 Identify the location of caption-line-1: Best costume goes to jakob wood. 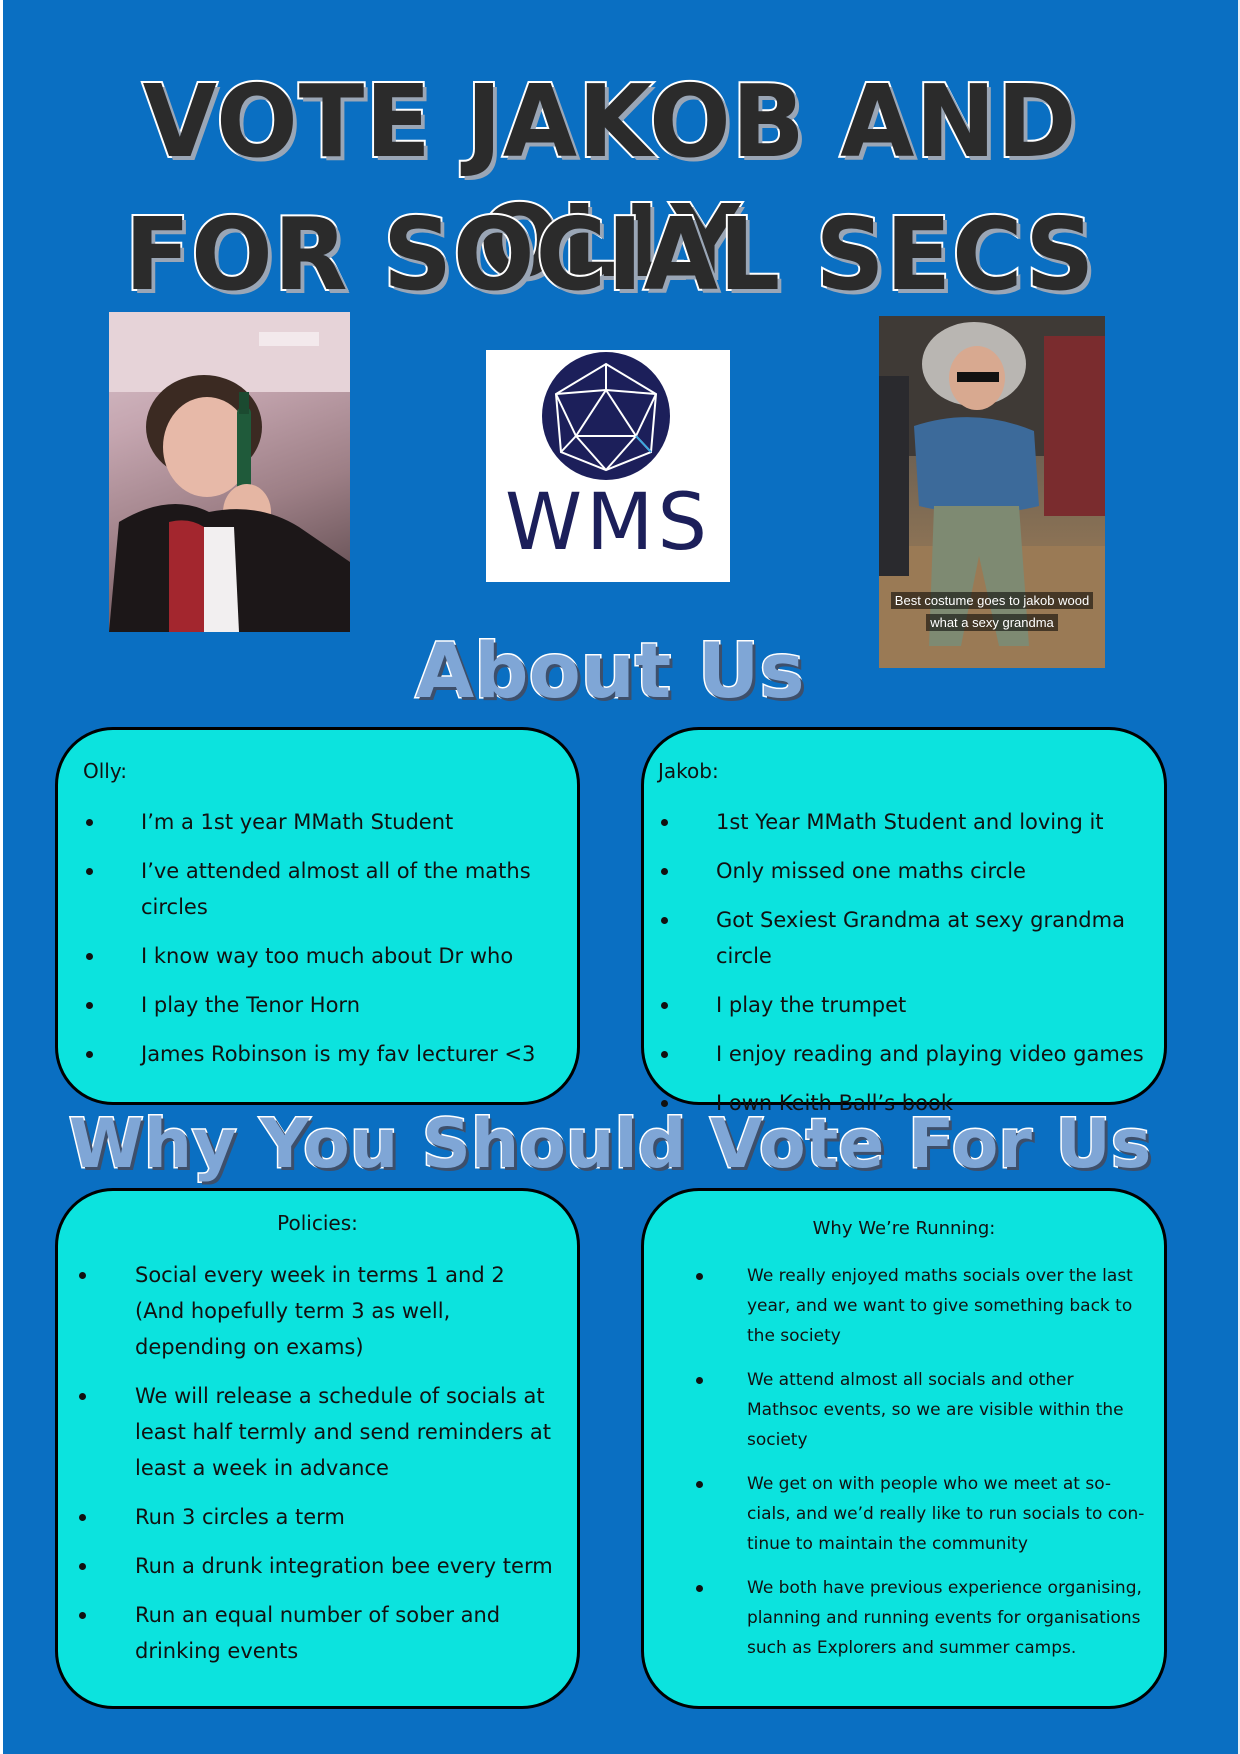
(992, 600).